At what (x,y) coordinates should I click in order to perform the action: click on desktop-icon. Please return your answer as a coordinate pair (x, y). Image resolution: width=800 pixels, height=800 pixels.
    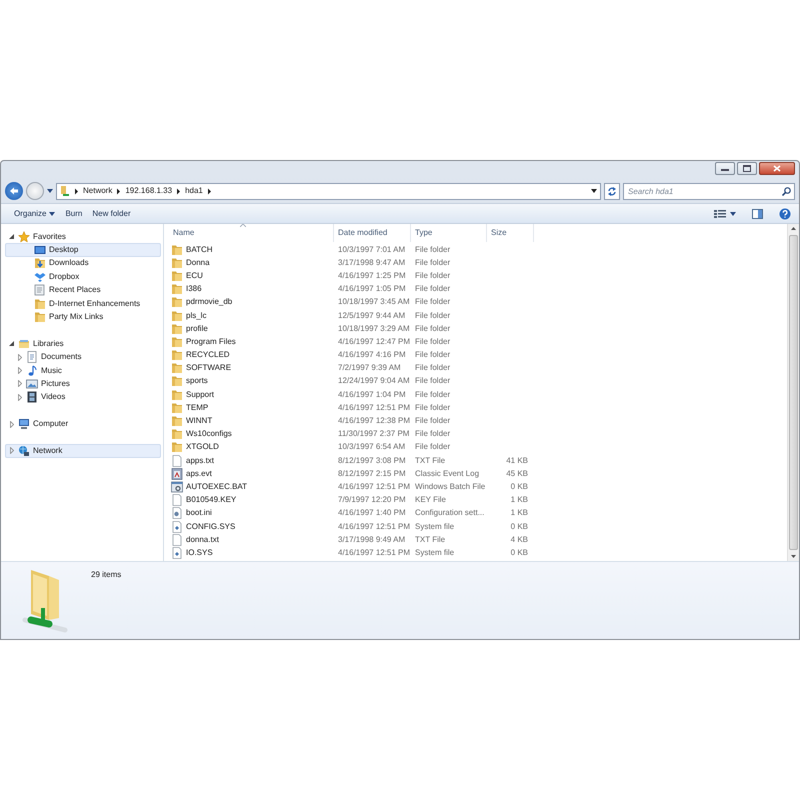
    Looking at the image, I should click on (40, 250).